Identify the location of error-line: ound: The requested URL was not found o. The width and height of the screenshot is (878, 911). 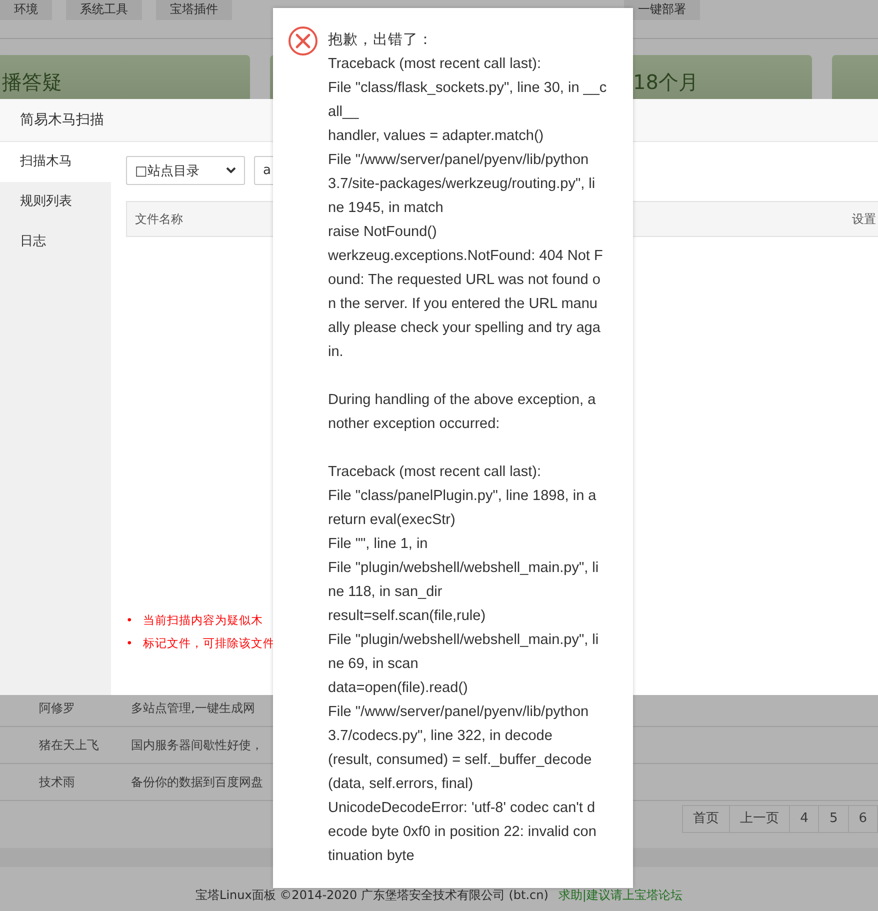
(465, 280).